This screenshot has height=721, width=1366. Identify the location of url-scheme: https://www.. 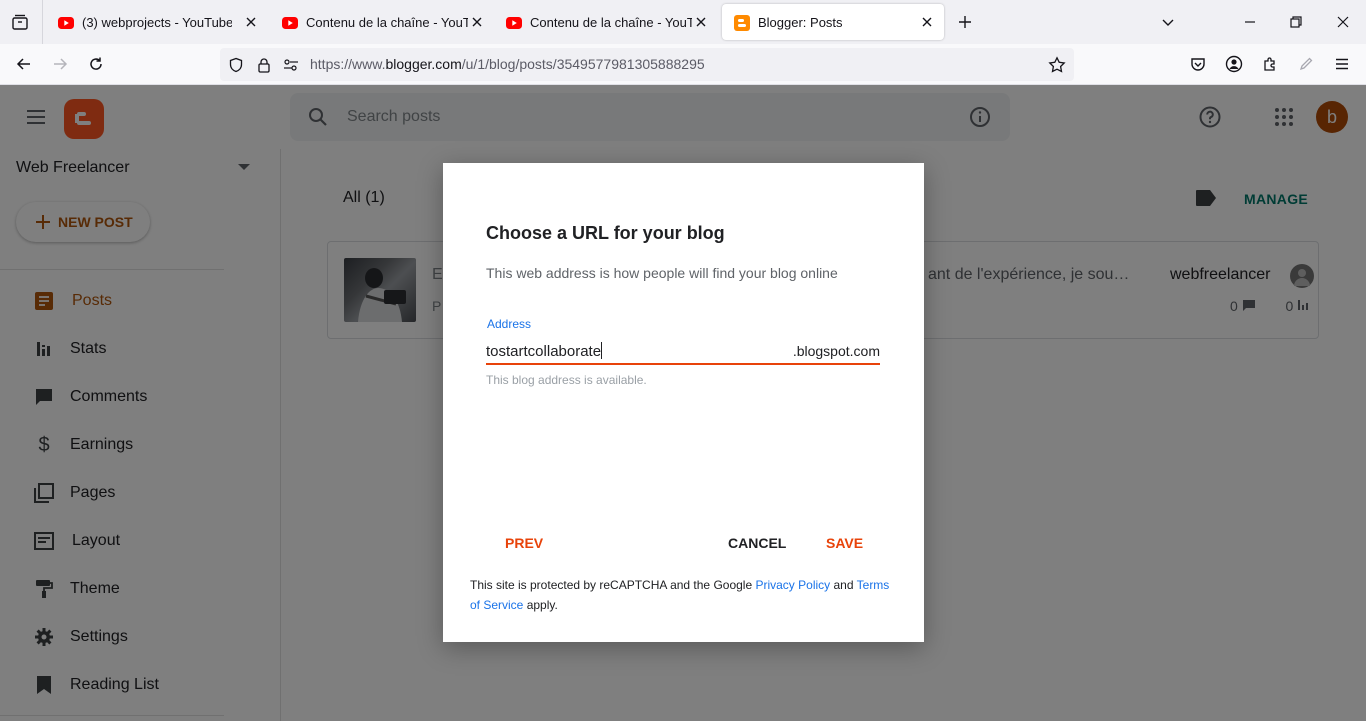
(348, 64).